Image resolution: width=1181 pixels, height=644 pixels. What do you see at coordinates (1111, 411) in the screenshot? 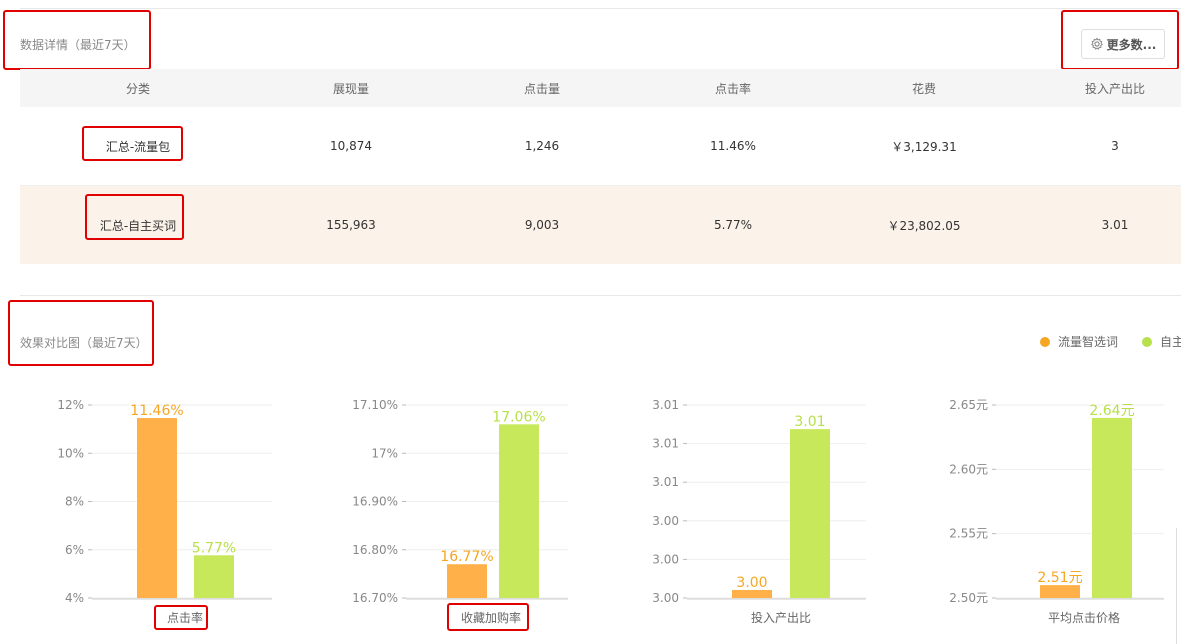
I see `chart-data-label-green: 2.64元` at bounding box center [1111, 411].